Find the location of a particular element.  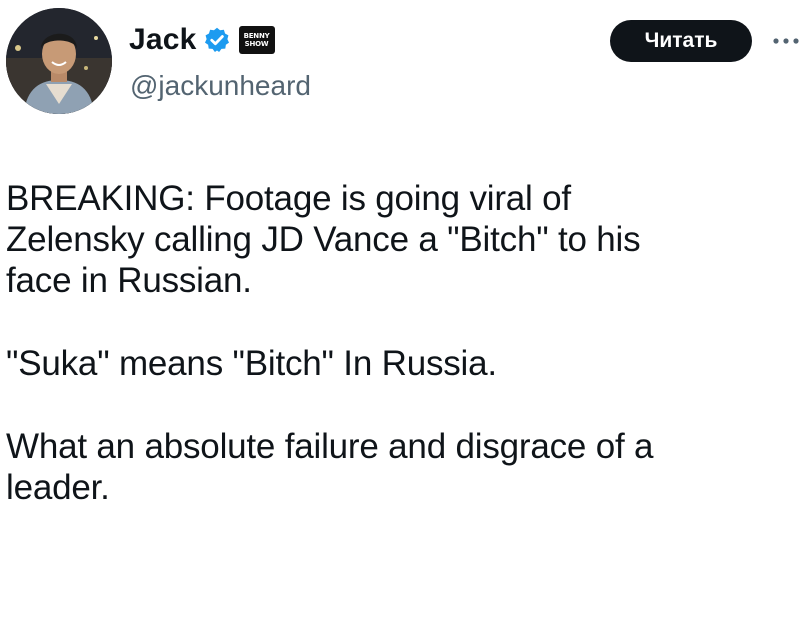

author-name-row: Jack BENNY SHOW is located at coordinates (202, 40).